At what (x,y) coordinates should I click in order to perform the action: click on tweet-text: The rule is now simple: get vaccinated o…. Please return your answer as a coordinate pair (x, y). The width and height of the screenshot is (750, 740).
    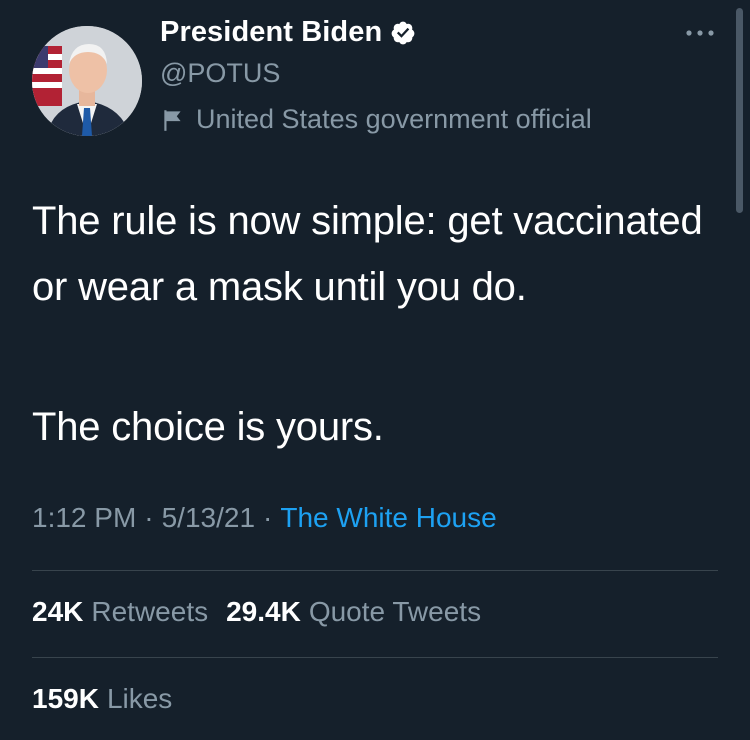
    Looking at the image, I should click on (367, 254).